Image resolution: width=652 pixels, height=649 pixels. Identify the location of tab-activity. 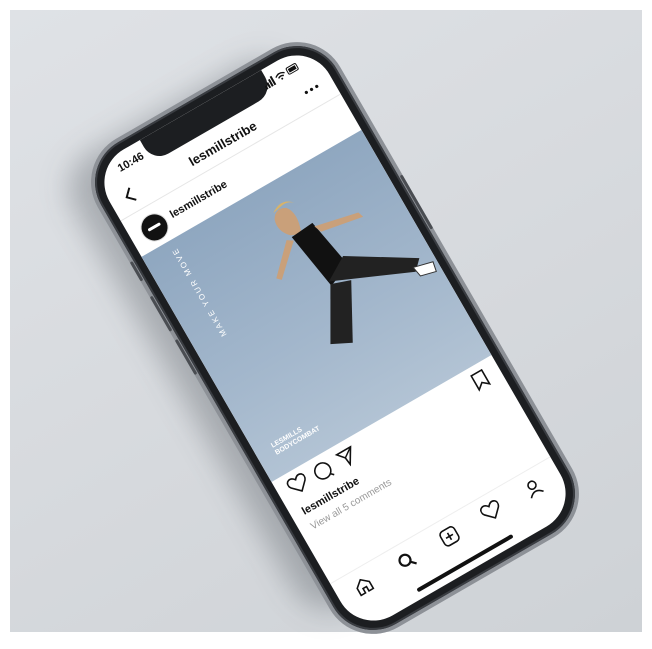
(492, 513).